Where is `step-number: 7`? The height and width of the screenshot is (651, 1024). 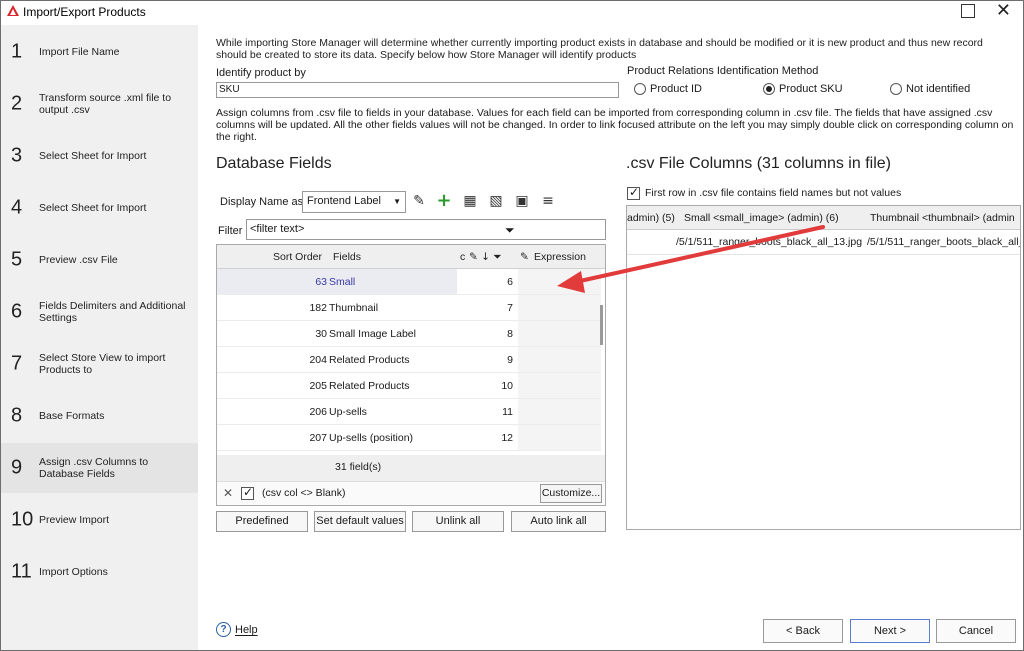 step-number: 7 is located at coordinates (17, 363).